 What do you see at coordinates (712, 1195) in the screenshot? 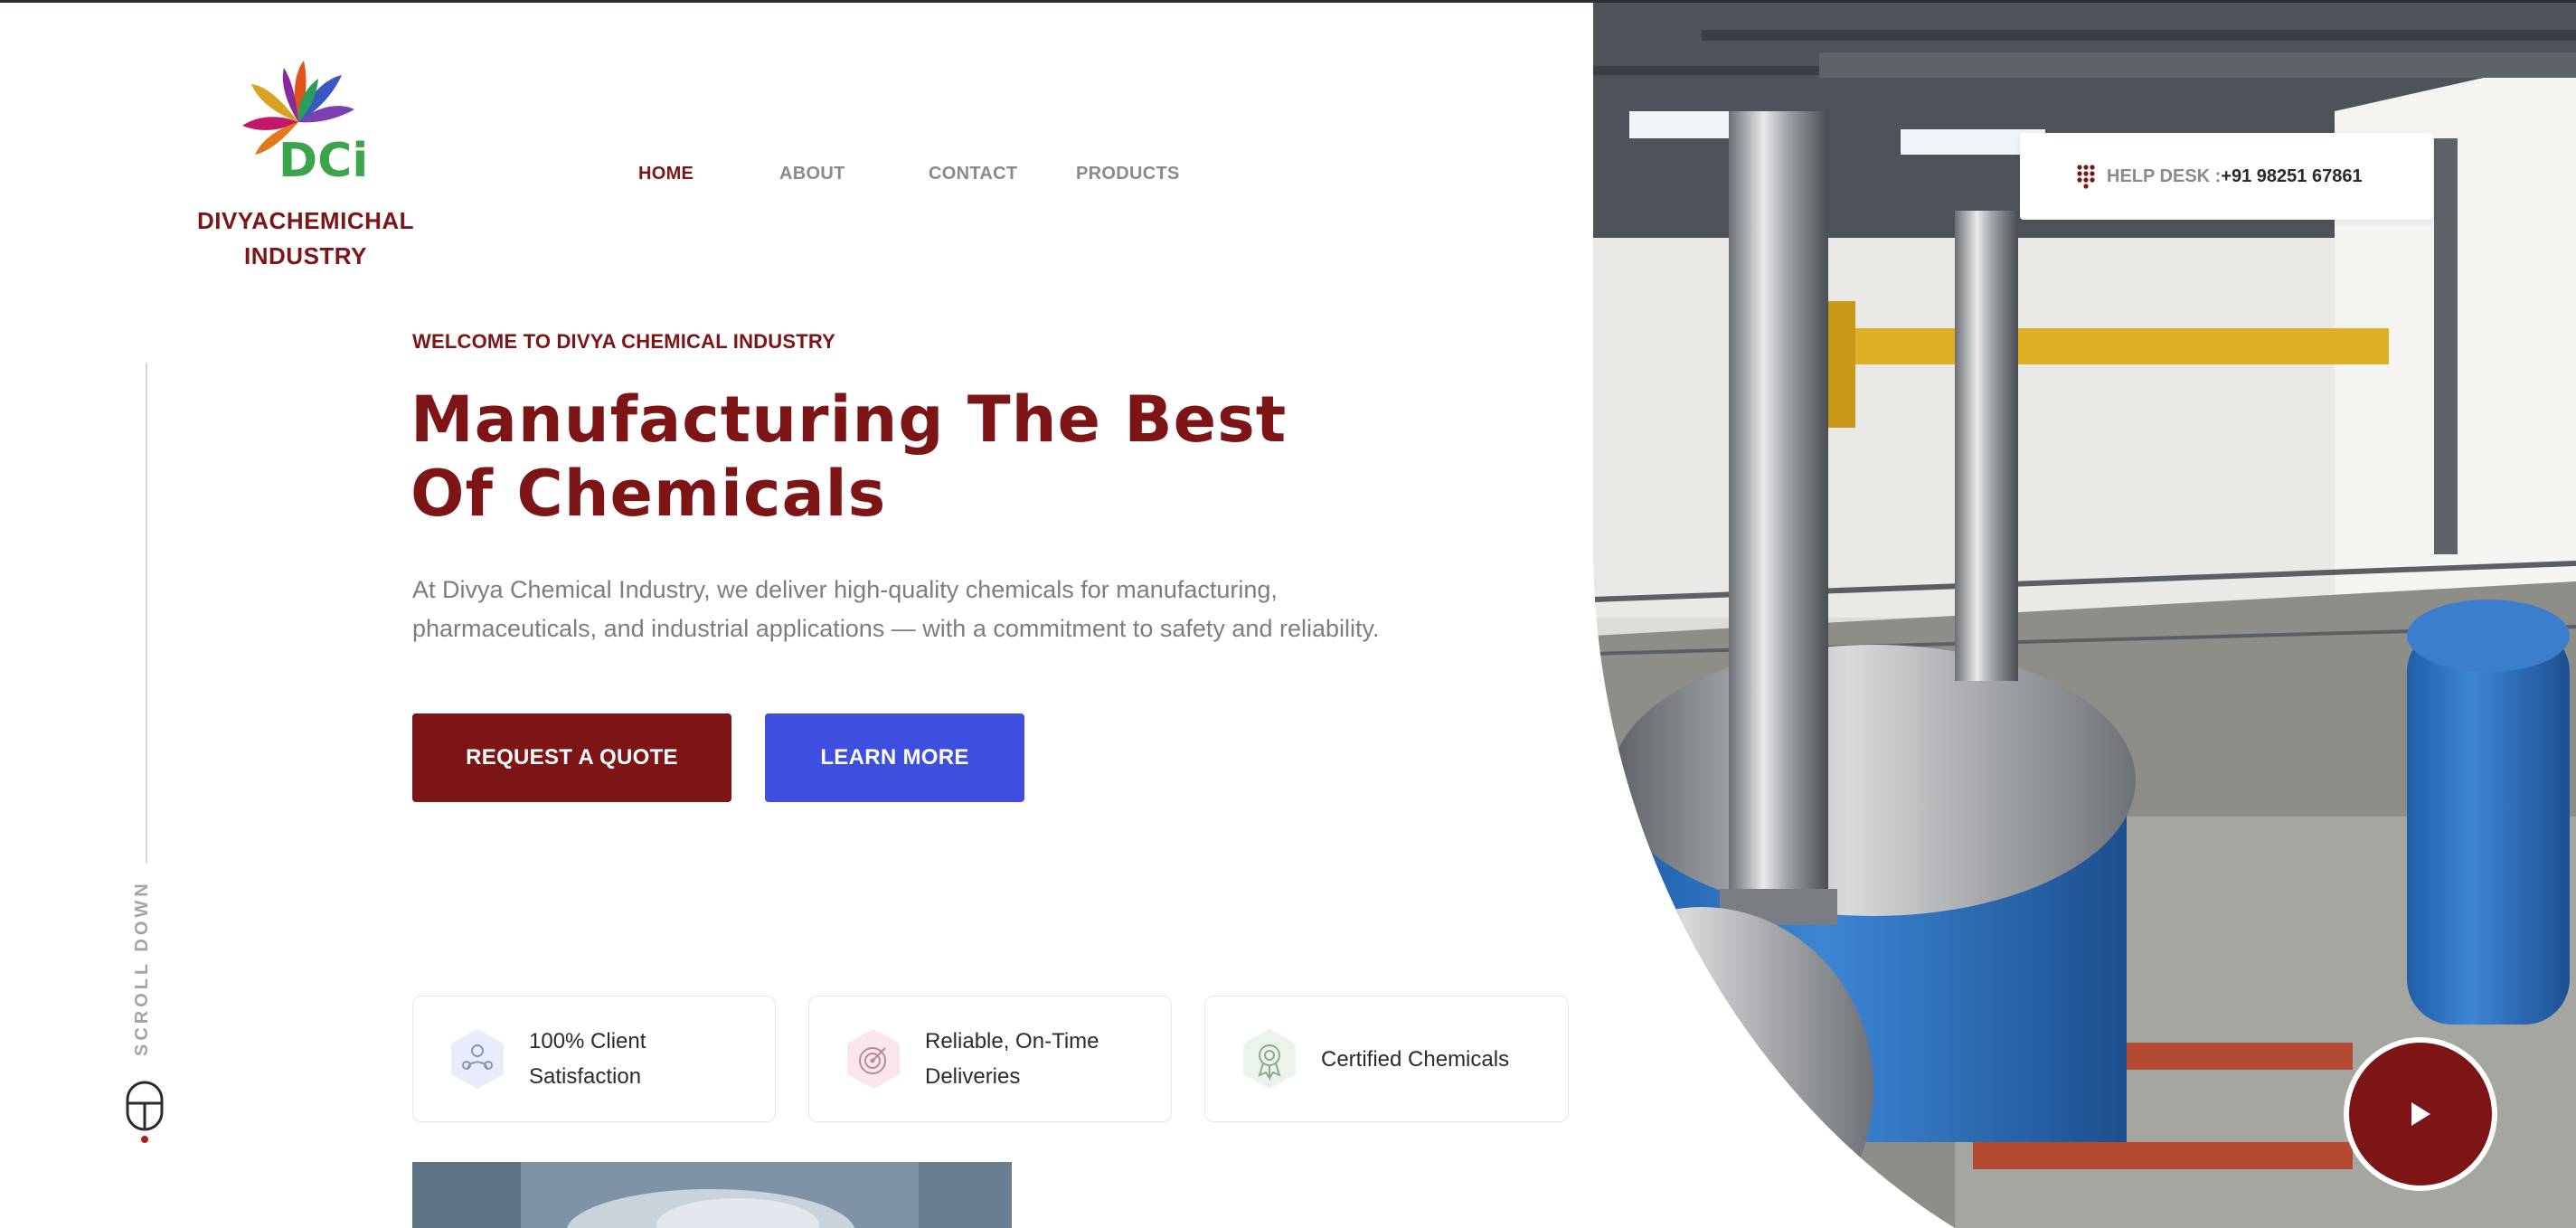
I see `chemical-preview-image` at bounding box center [712, 1195].